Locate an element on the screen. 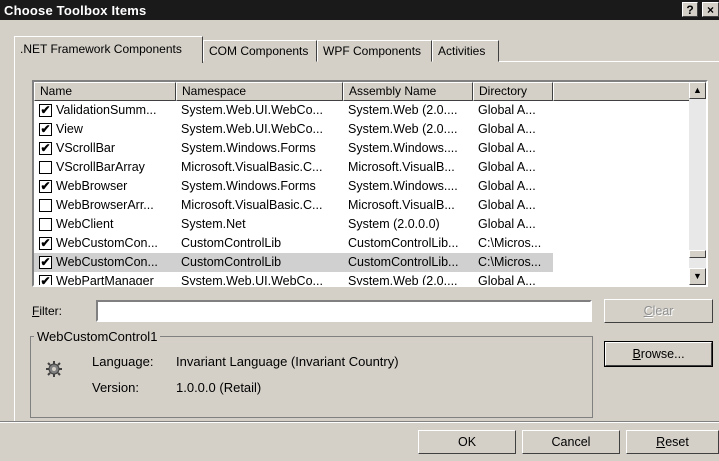 The height and width of the screenshot is (461, 719). tab-wpf-components: WPF Components is located at coordinates (374, 51).